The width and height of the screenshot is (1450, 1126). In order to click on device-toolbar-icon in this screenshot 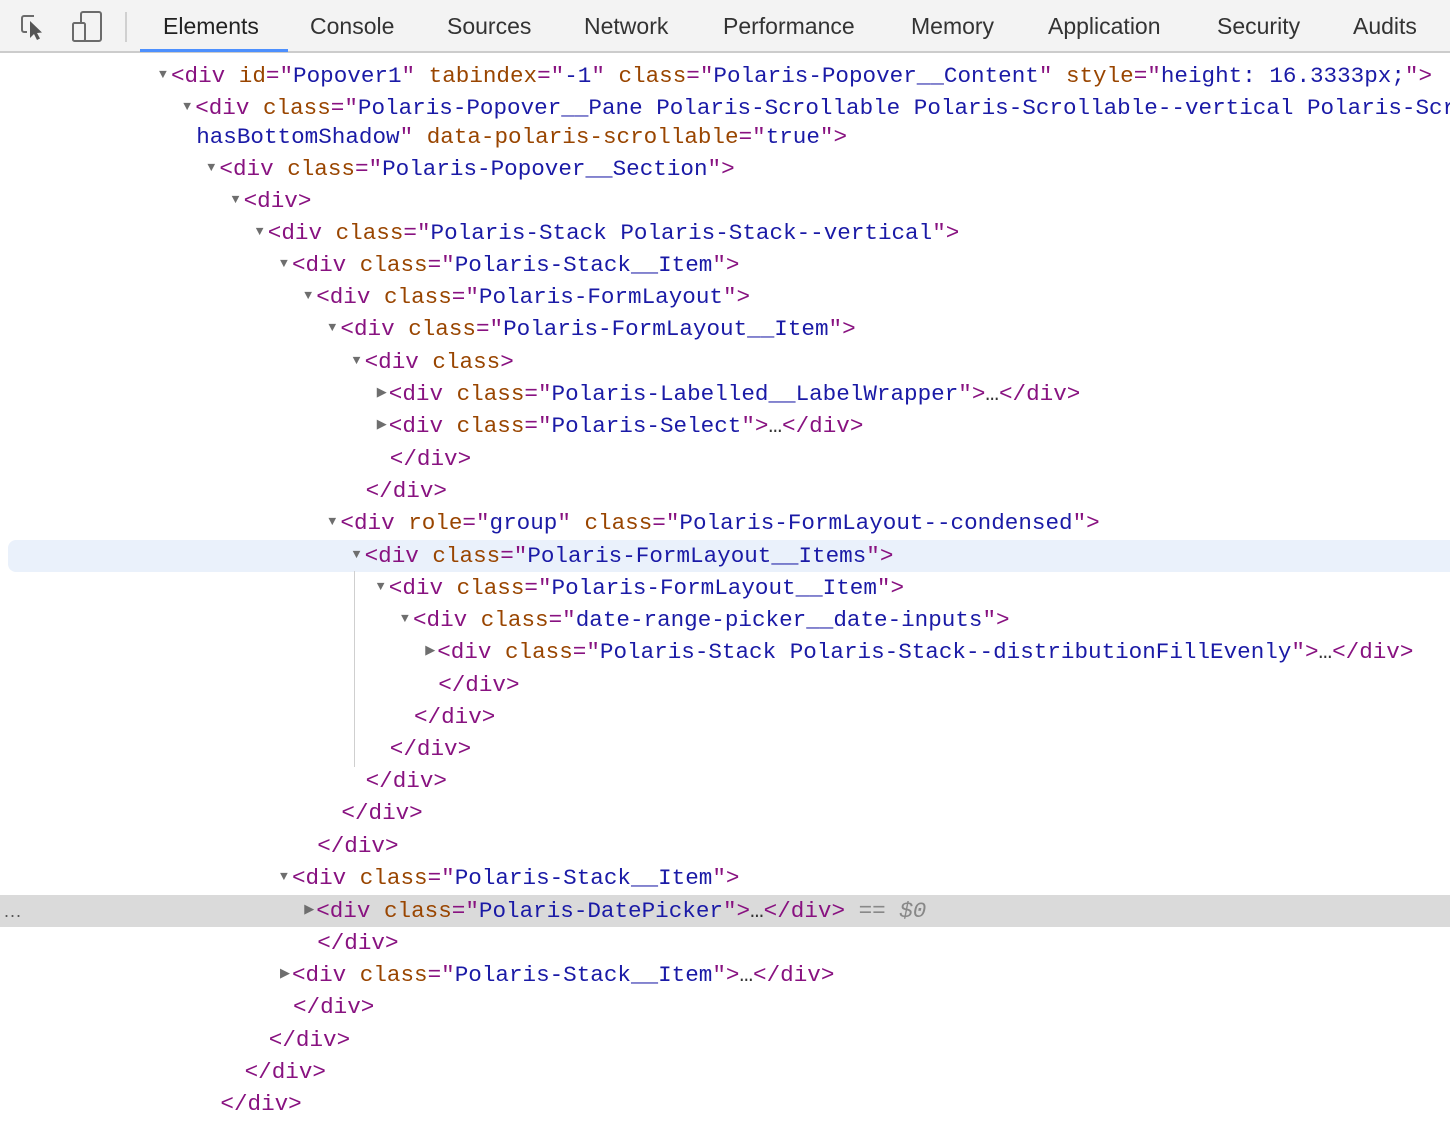, I will do `click(87, 27)`.